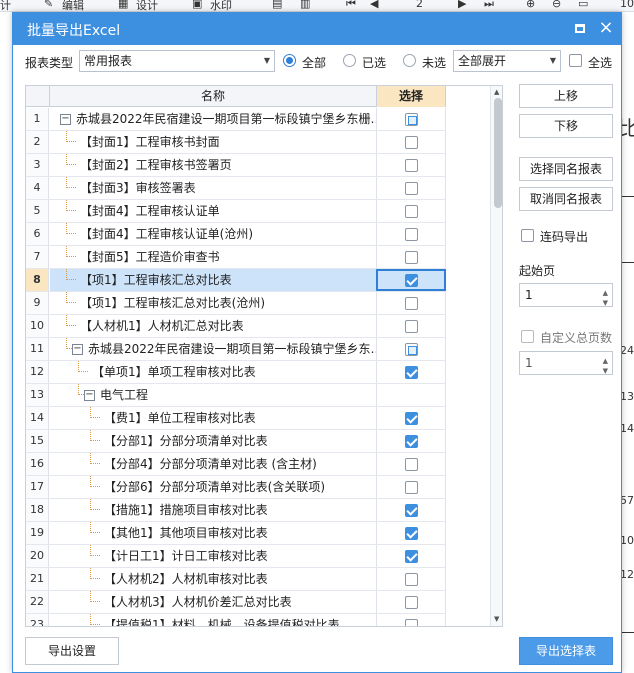 The image size is (634, 673). I want to click on table-row: 23 【提值税1】材料、机械、设备提值税对比表, so click(236, 620).